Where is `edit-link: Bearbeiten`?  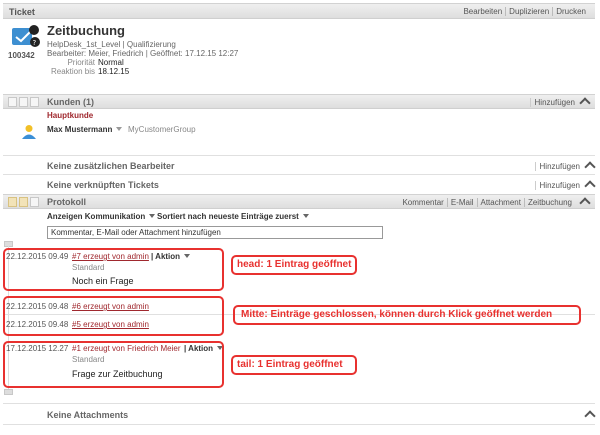 edit-link: Bearbeiten is located at coordinates (482, 11).